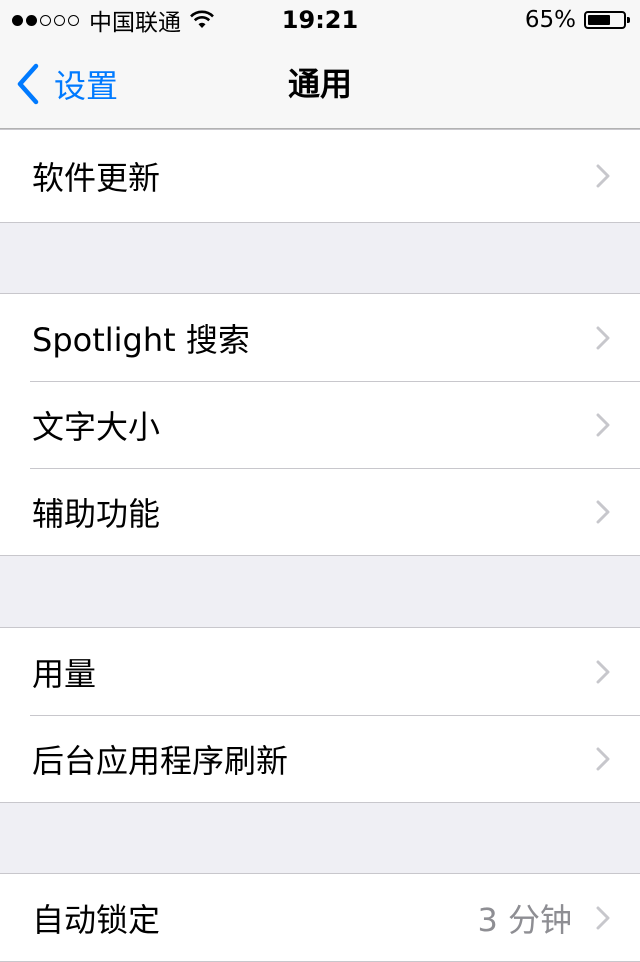 This screenshot has height=962, width=640. Describe the element at coordinates (320, 758) in the screenshot. I see `list-item-background-app-refresh: 后台应用程序刷新` at that location.